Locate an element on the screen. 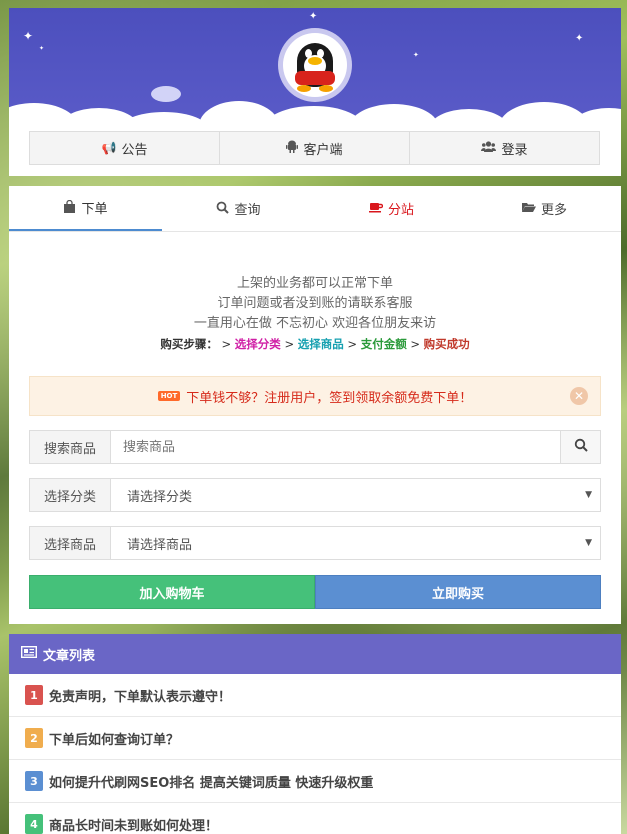  tab-query-label: 查询 is located at coordinates (247, 210).